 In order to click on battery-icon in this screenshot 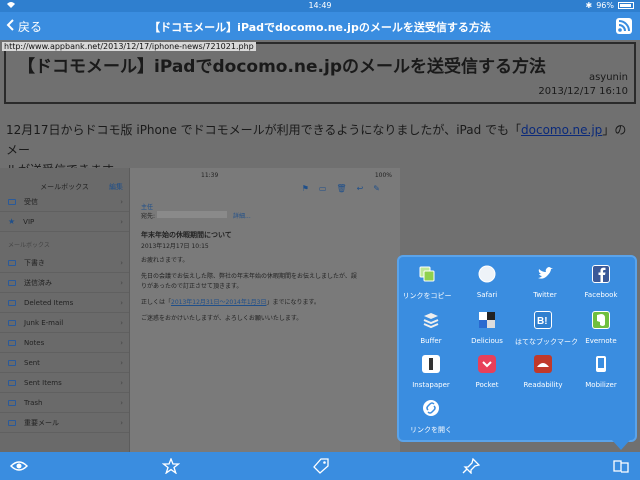, I will do `click(626, 5)`.